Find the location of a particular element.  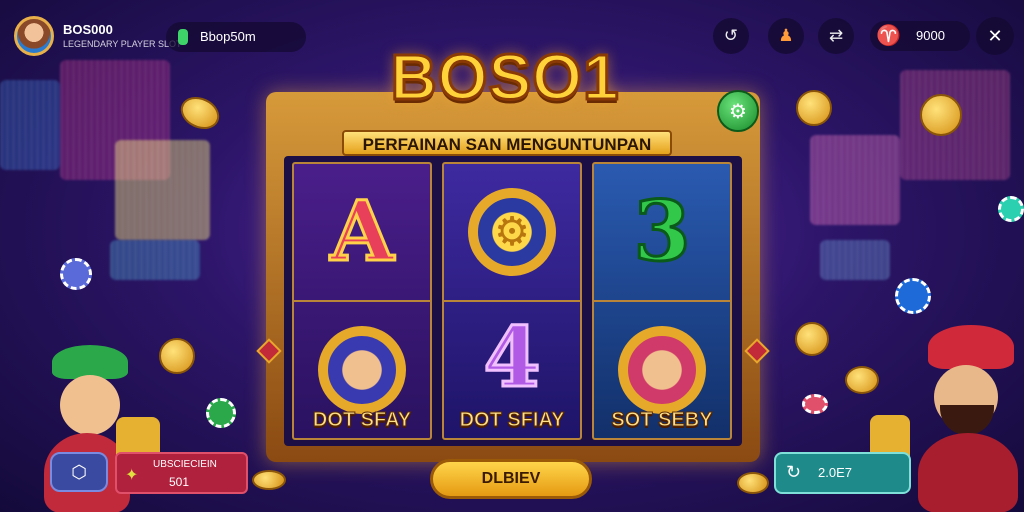

character-right is located at coordinates (947, 418).